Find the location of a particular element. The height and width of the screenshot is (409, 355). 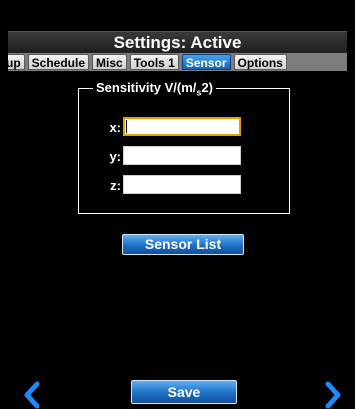

z-field is located at coordinates (182, 184).